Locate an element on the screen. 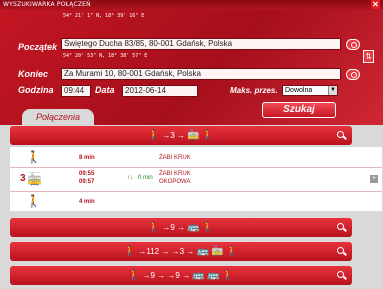 The image size is (383, 289). walk-duration: 4 min is located at coordinates (87, 202).